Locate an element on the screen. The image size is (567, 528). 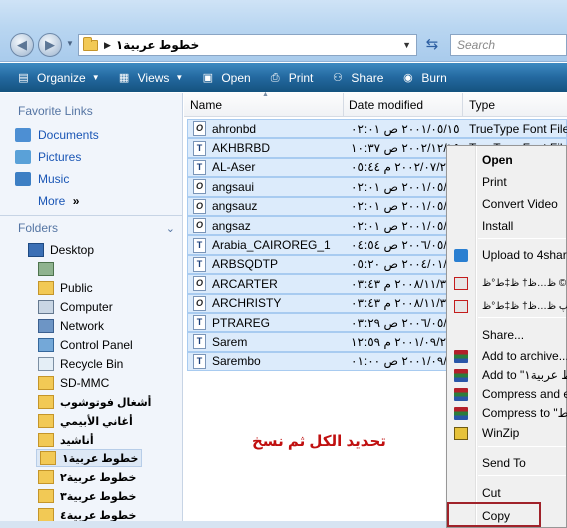
file-name: ahronbd is located at coordinates (234, 128).